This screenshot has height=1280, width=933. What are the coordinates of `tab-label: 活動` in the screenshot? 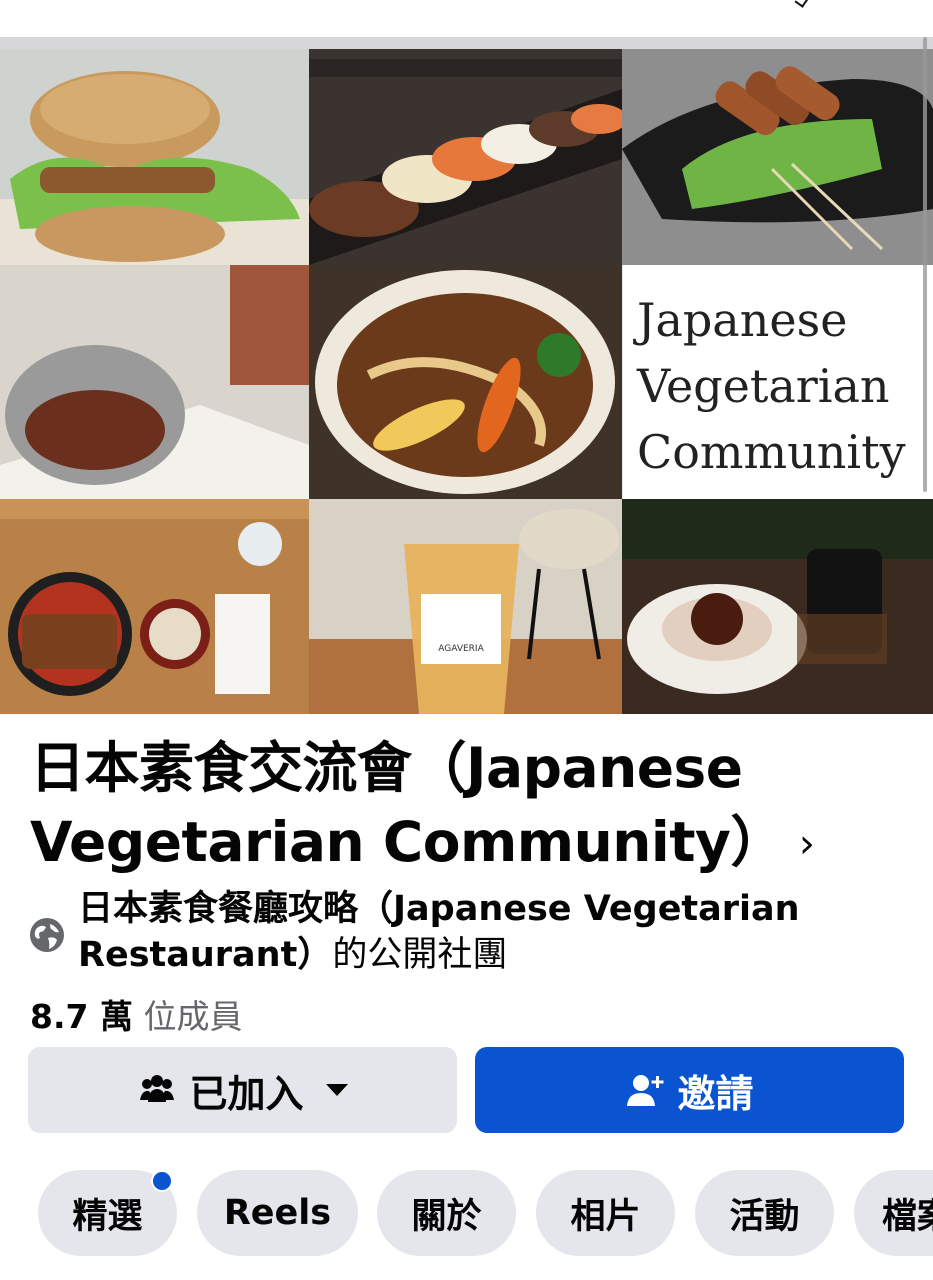 It's located at (764, 1216).